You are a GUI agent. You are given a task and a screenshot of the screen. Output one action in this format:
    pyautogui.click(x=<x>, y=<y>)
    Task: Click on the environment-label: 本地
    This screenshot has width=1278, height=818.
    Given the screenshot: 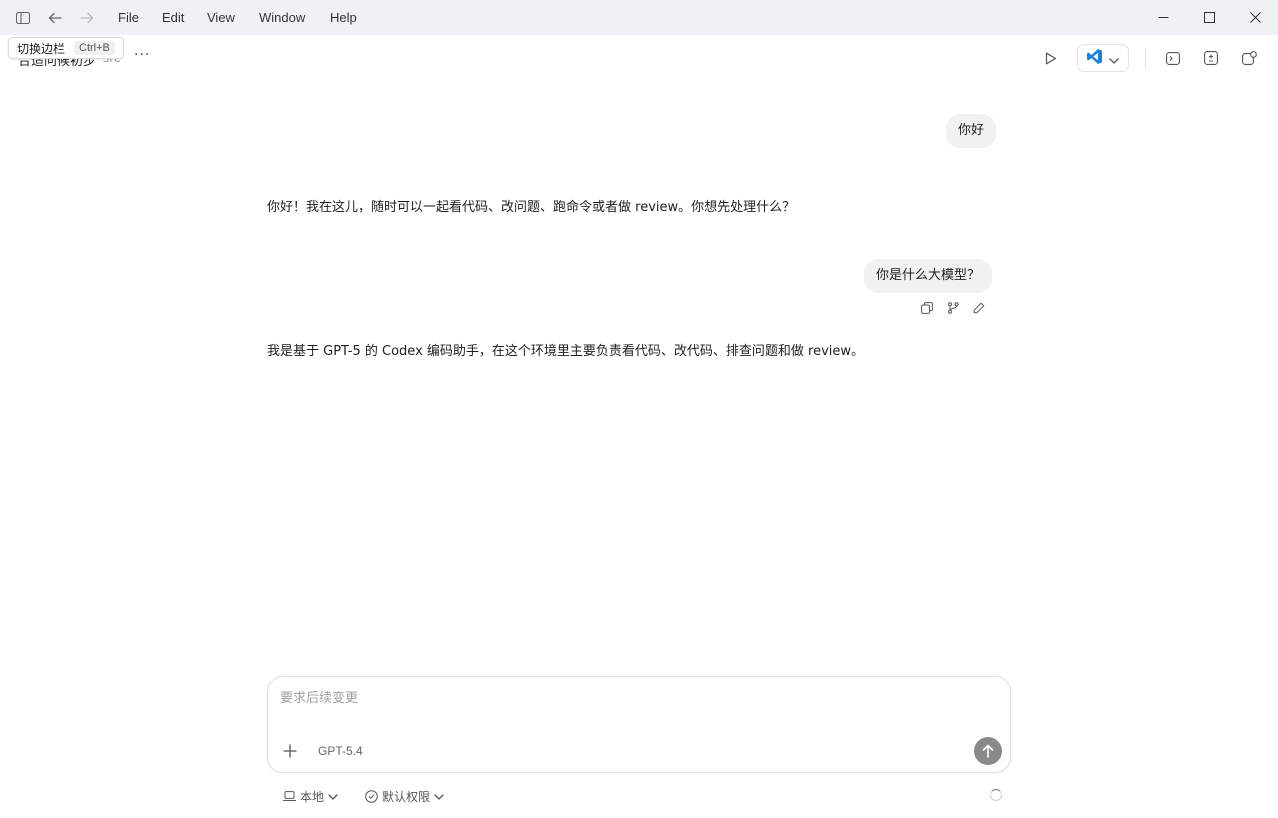 What is the action you would take?
    pyautogui.click(x=312, y=797)
    